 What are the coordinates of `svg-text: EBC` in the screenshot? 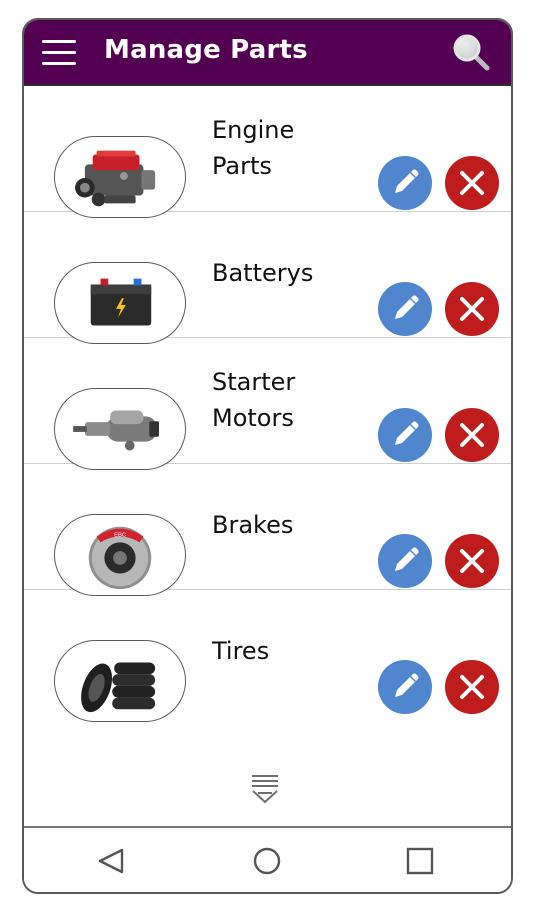 It's located at (120, 535).